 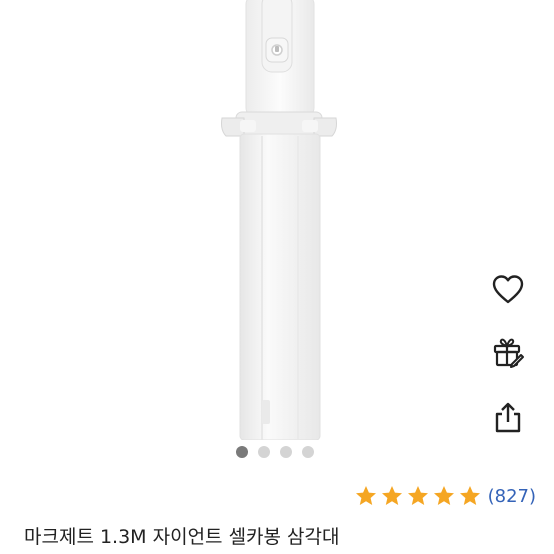 I want to click on gallery-pagination, so click(x=275, y=452).